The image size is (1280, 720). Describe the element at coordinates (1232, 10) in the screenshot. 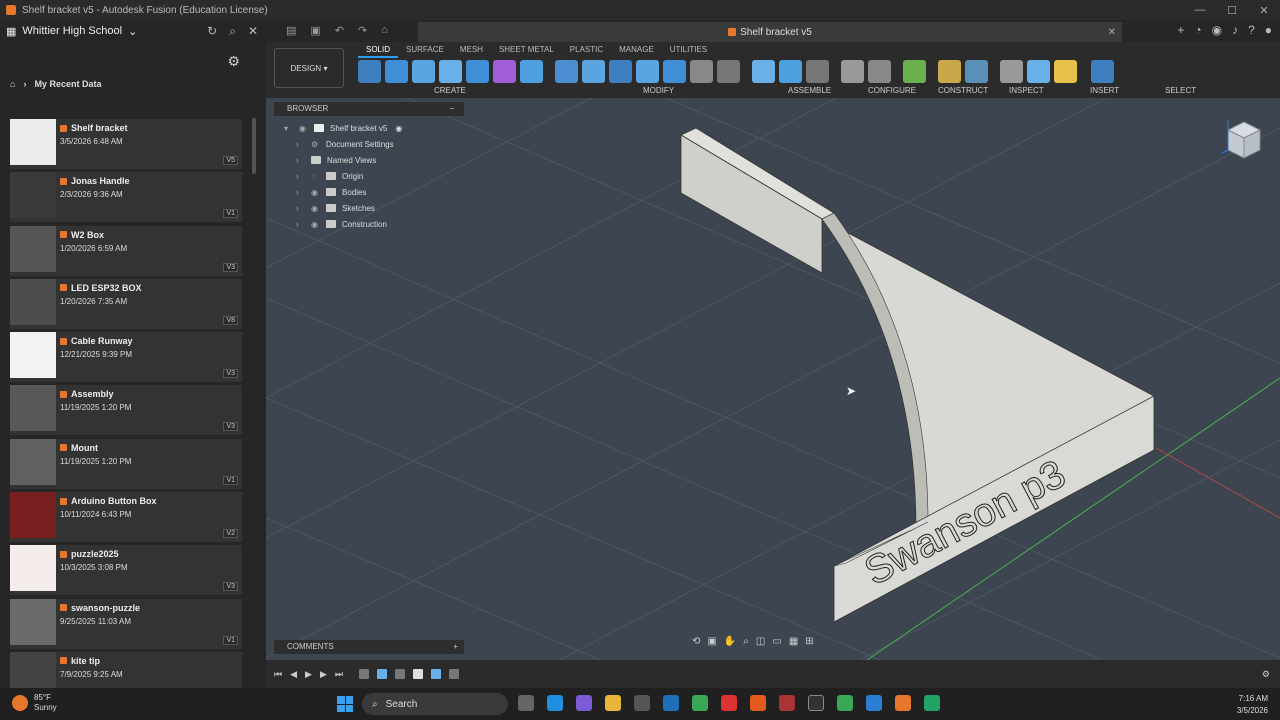

I see `maximize-icon: ☐` at that location.